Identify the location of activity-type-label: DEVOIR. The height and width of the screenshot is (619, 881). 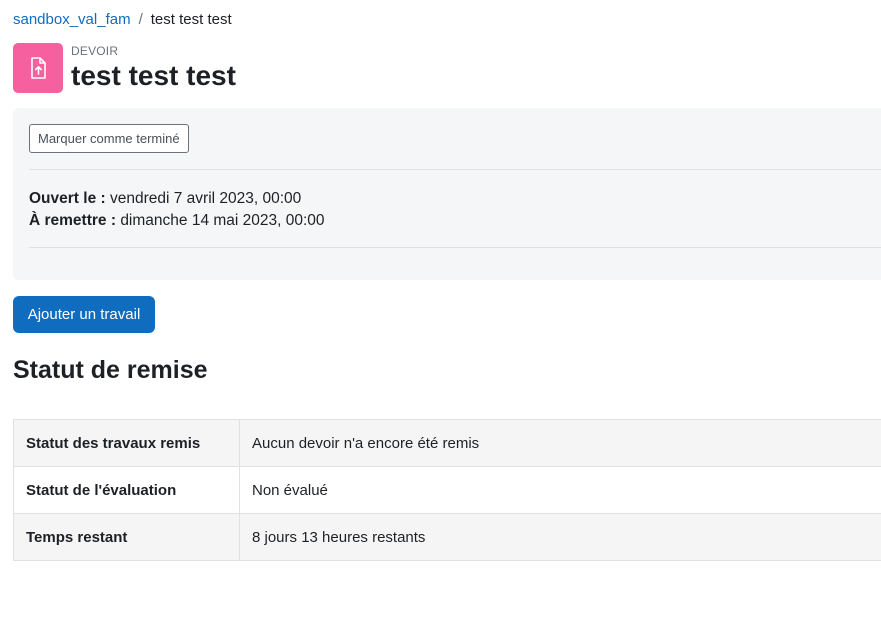
(95, 51).